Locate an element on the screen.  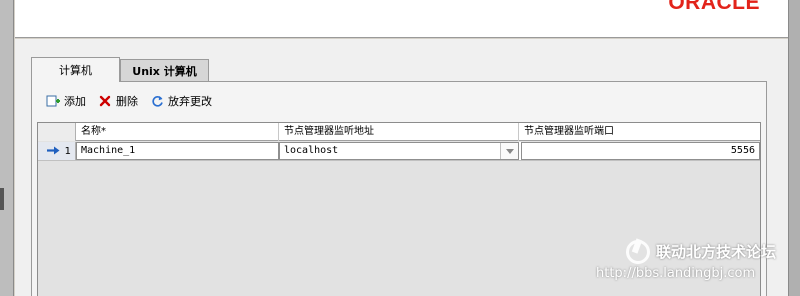
column-header-listen-address: 节点管理器监听地址 is located at coordinates (399, 132).